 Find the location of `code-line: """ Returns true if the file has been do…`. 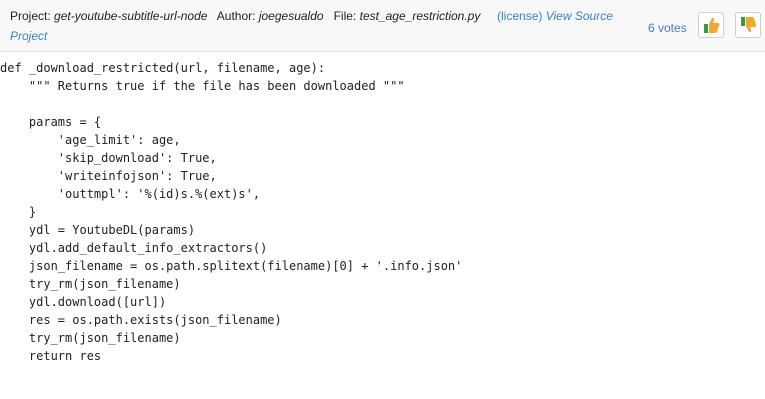

code-line: """ Returns true if the file has been do… is located at coordinates (202, 86).